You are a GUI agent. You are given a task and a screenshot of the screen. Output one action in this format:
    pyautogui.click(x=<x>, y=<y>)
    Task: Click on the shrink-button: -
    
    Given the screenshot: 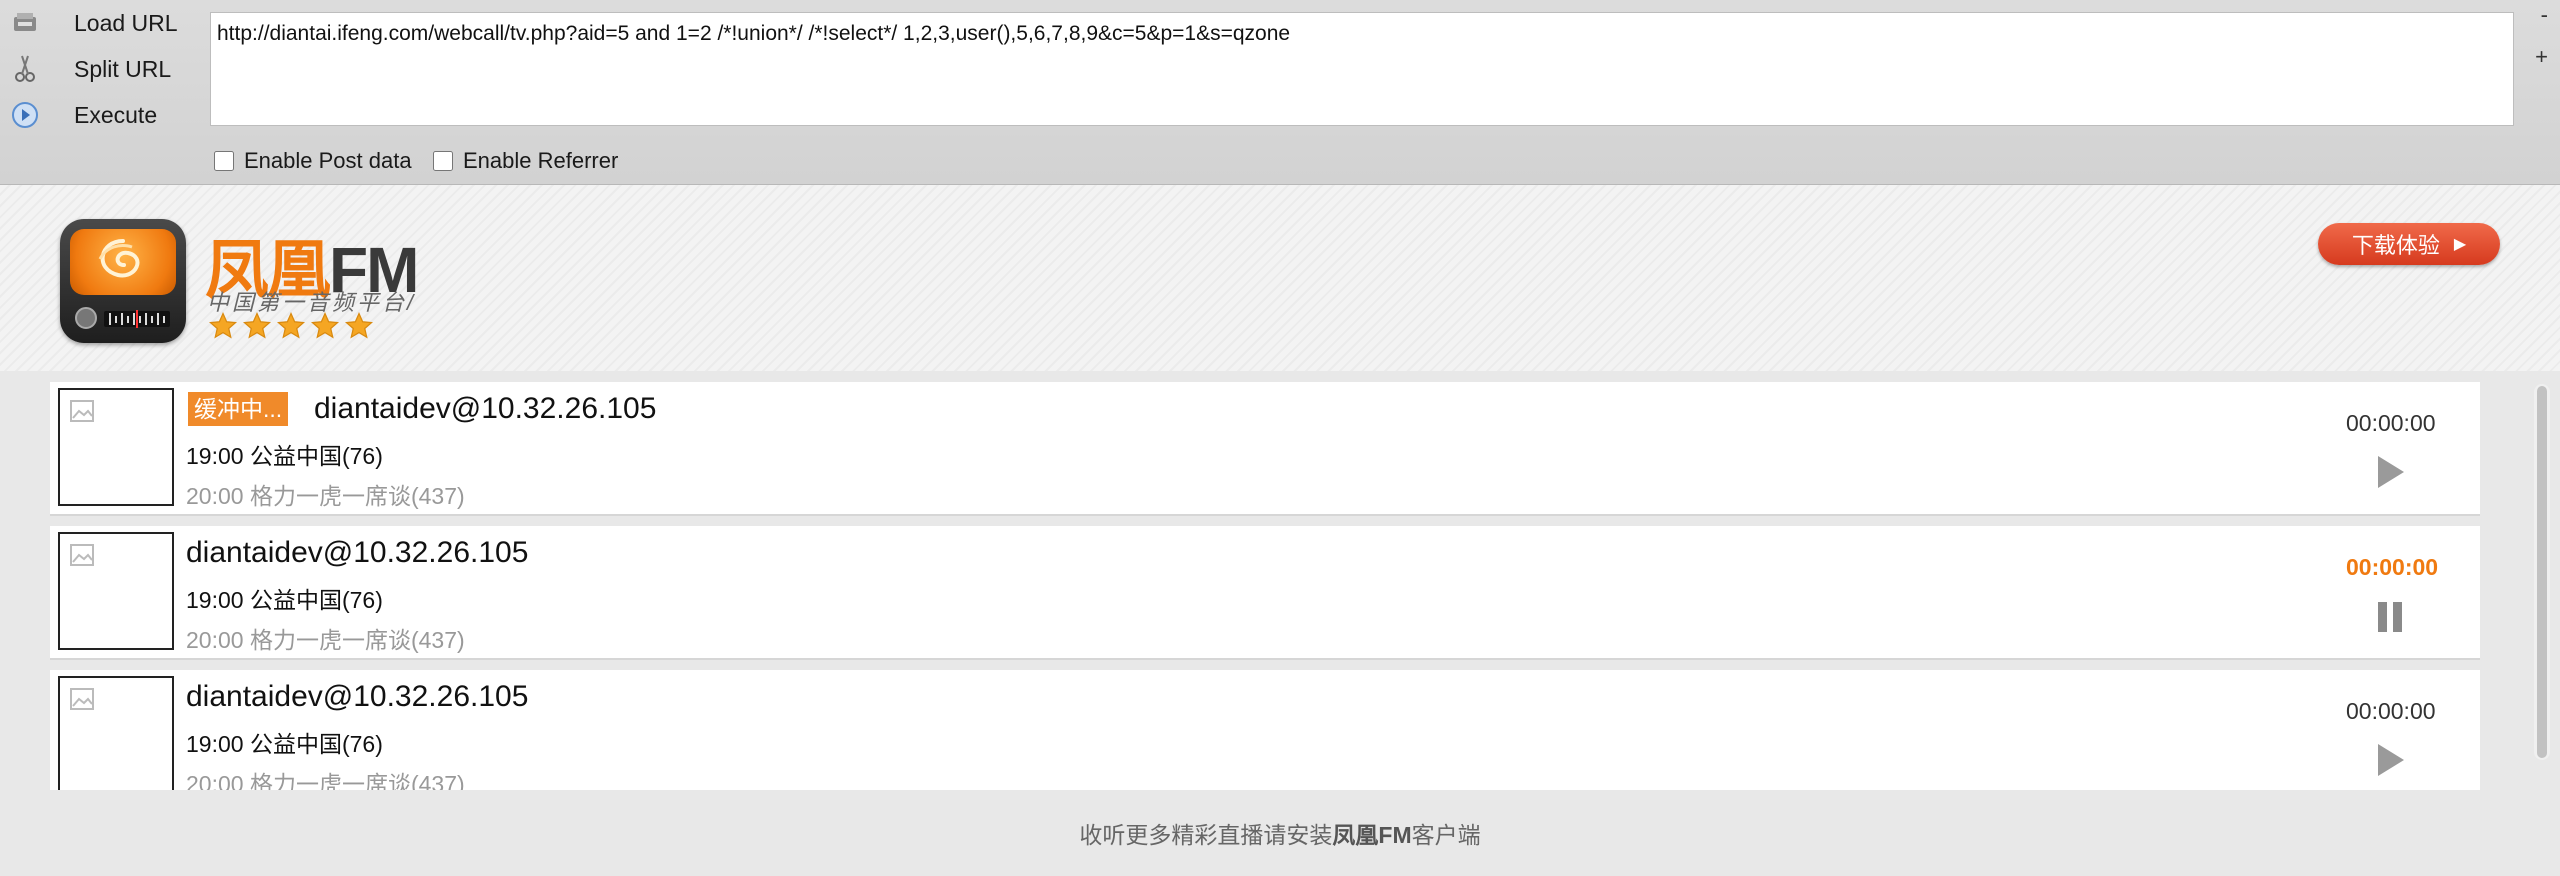 What is the action you would take?
    pyautogui.click(x=2544, y=15)
    